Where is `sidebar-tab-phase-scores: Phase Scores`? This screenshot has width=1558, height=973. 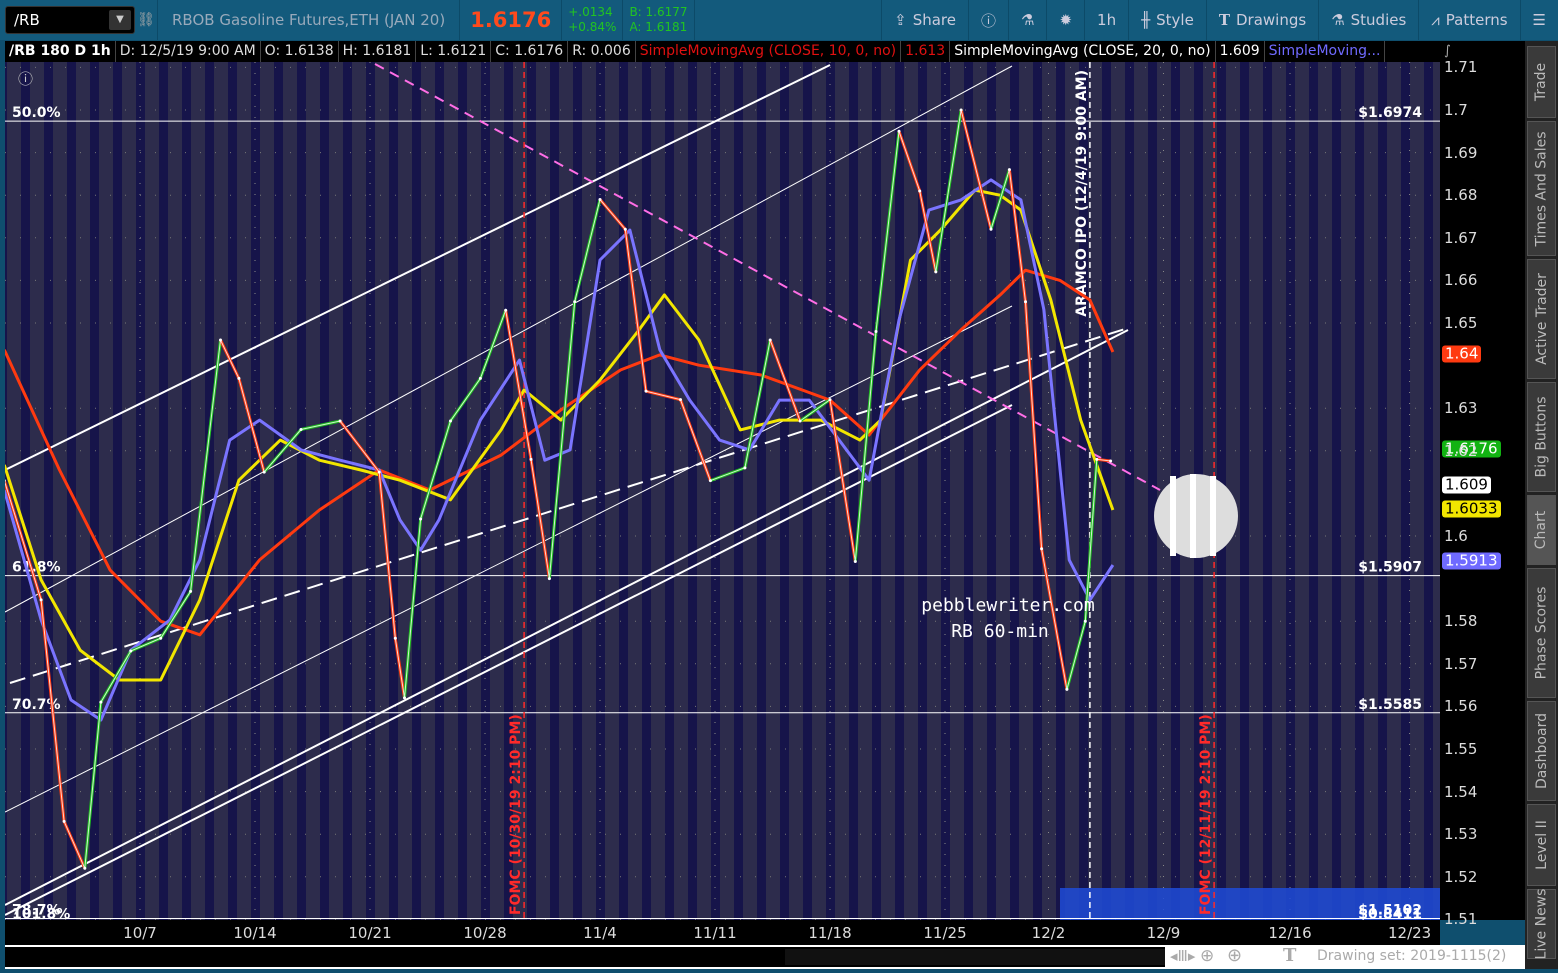 sidebar-tab-phase-scores: Phase Scores is located at coordinates (1541, 633).